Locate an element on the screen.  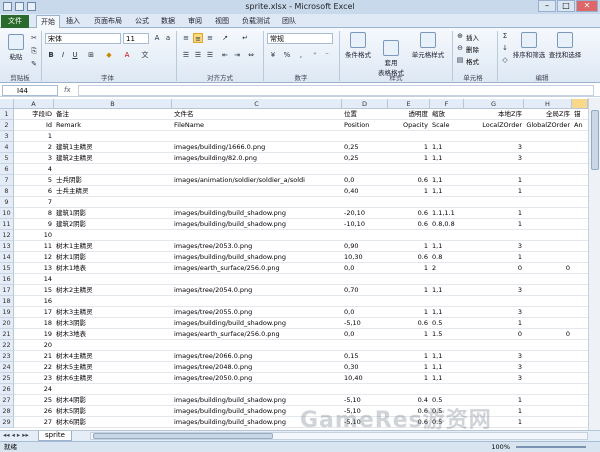
column-header-b: B is located at coordinates (113, 104).